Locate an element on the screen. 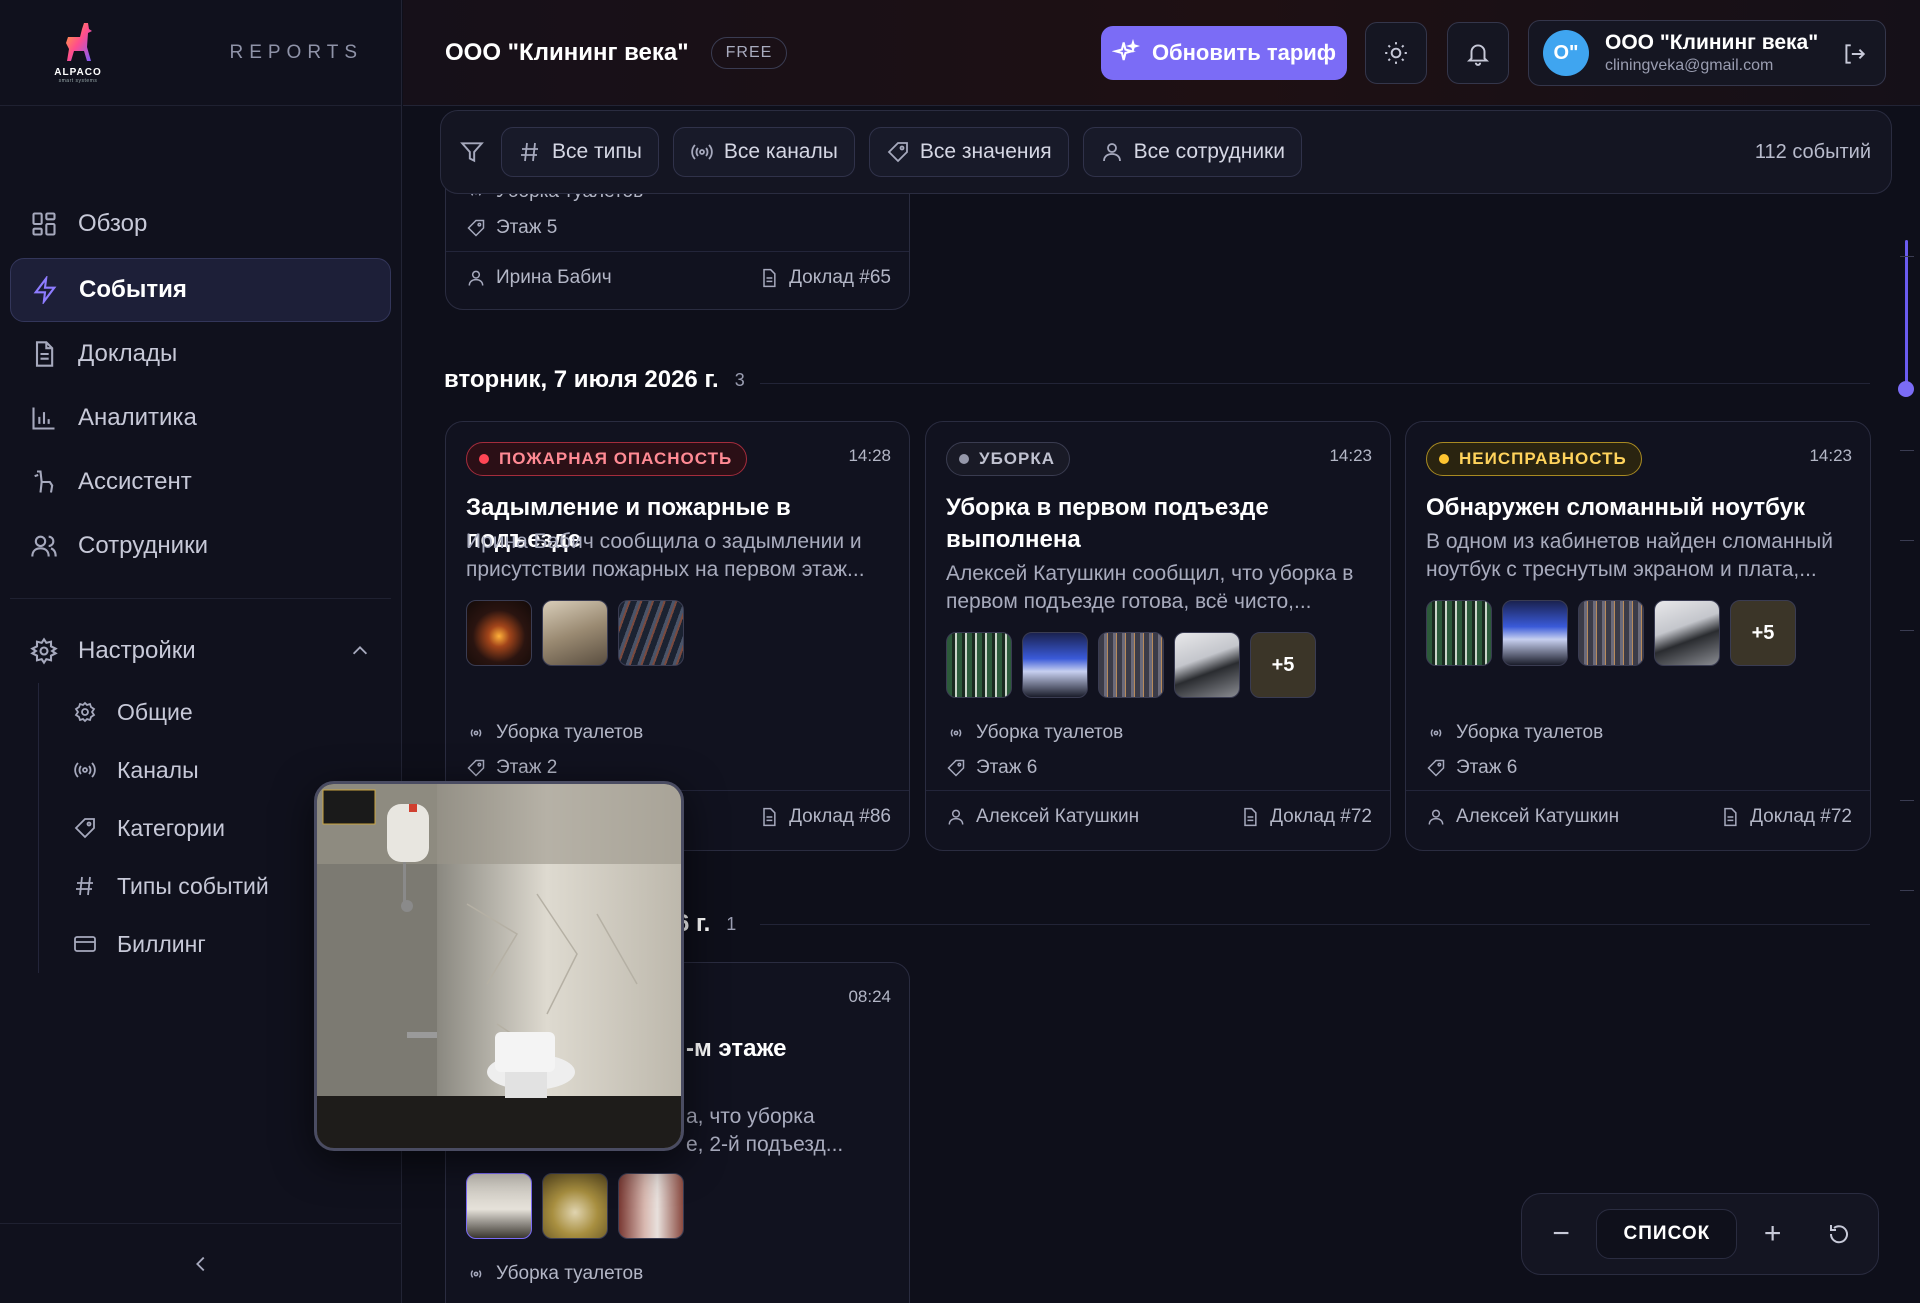  plan-badge: FREE is located at coordinates (749, 52).